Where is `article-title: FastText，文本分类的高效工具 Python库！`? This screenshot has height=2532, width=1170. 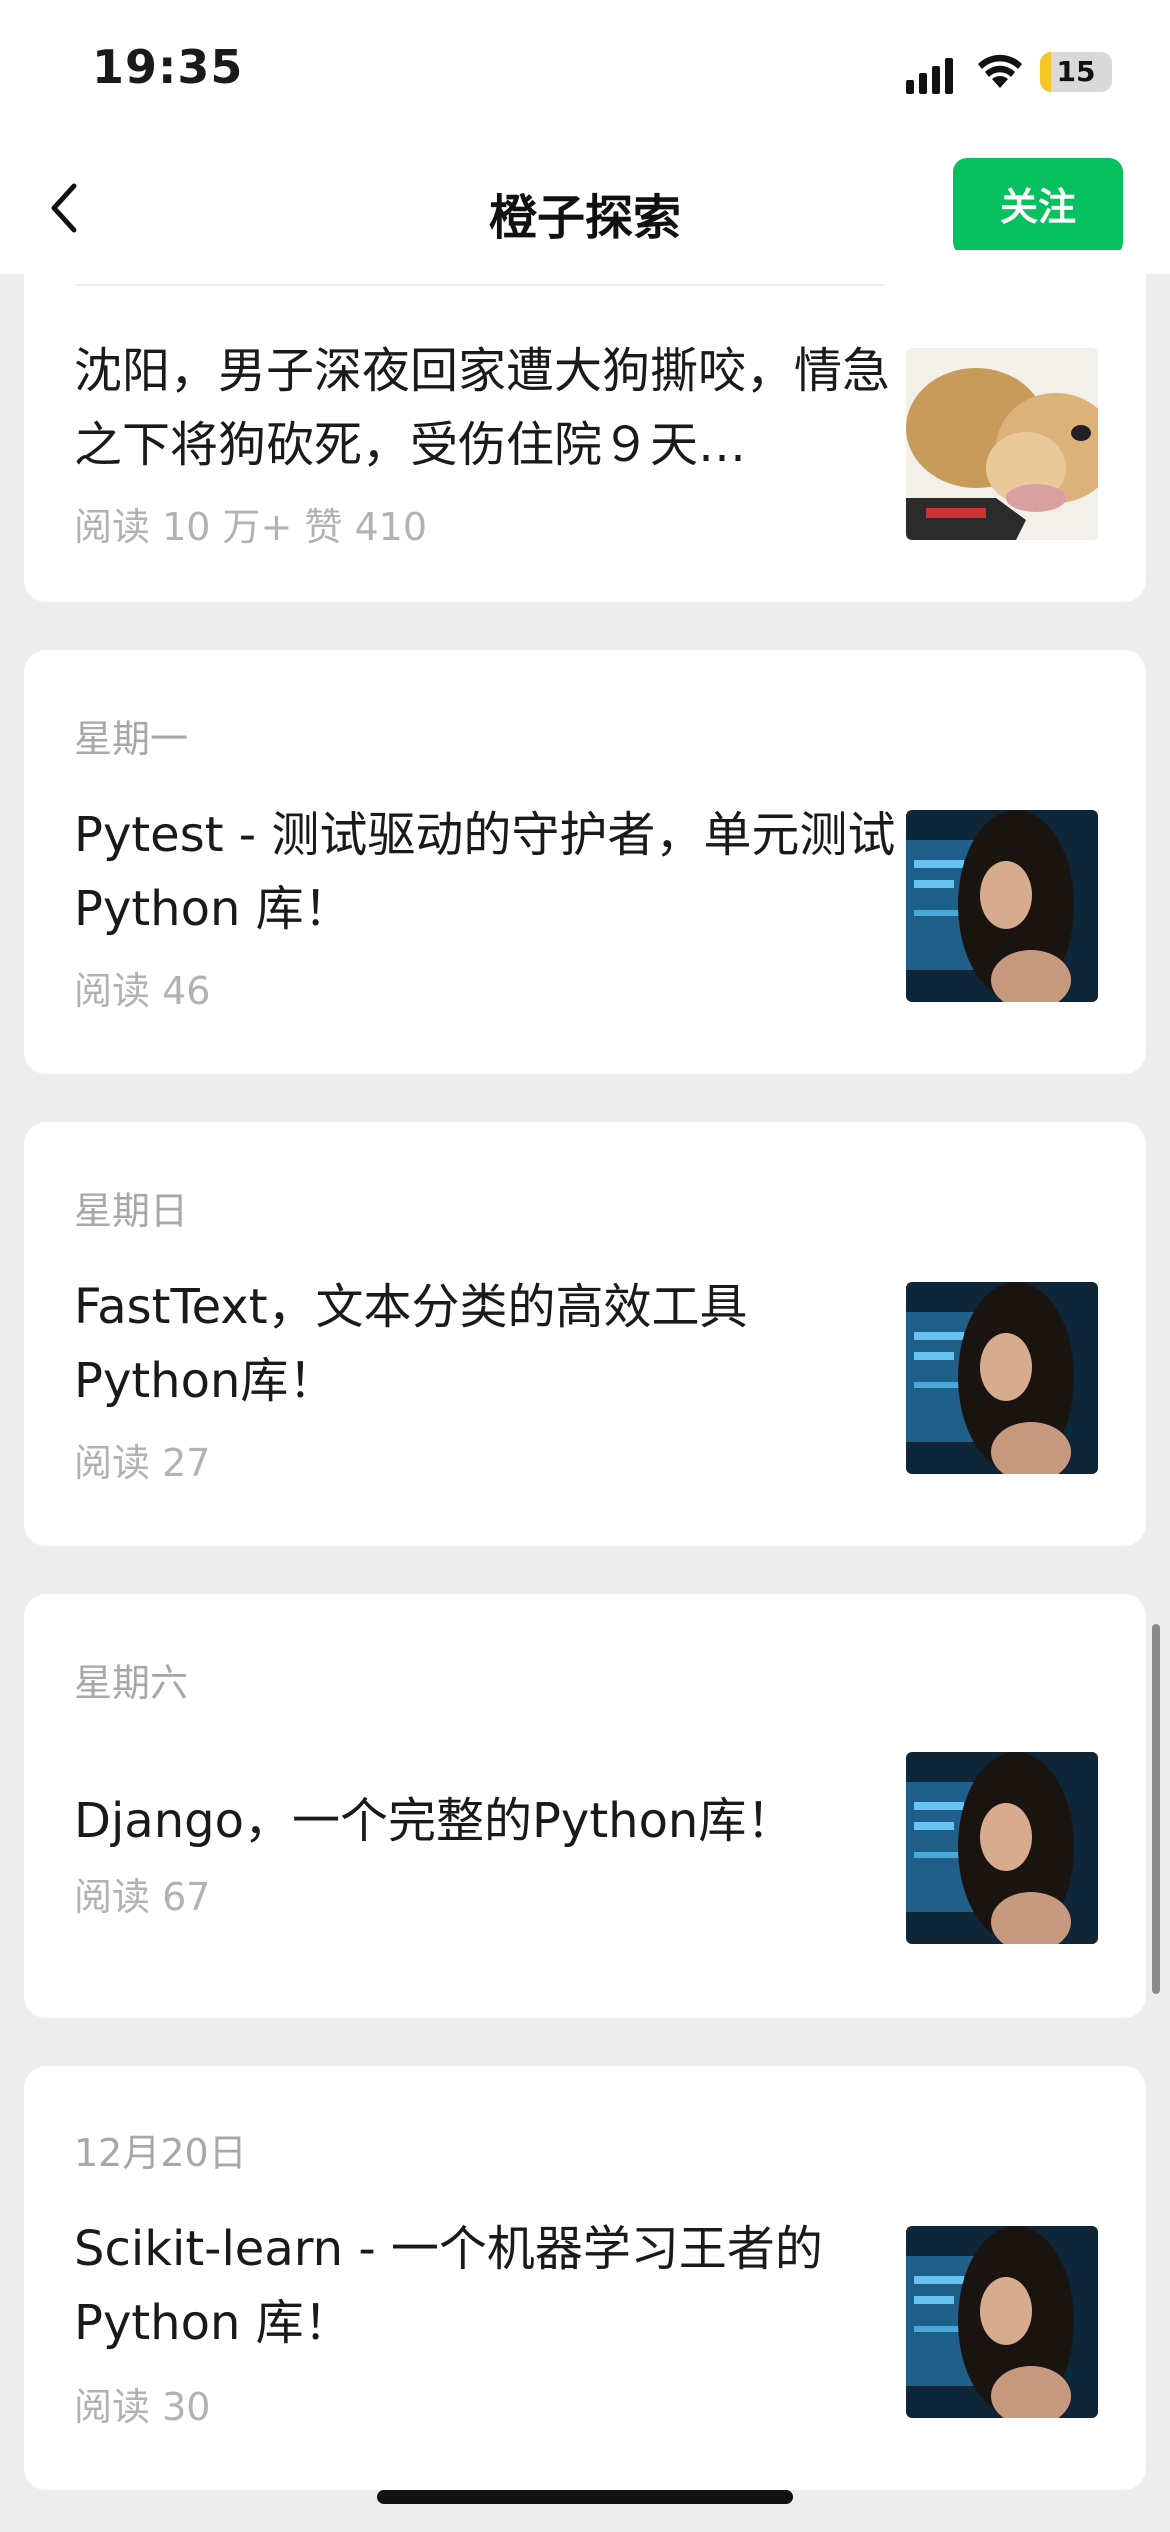 article-title: FastText，文本分类的高效工具 Python库！ is located at coordinates (454, 1344).